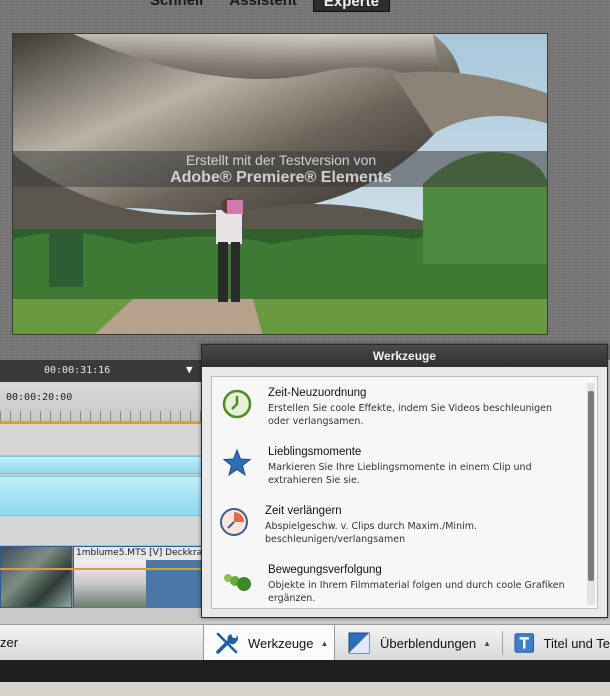 The image size is (610, 696). What do you see at coordinates (189, 369) in the screenshot?
I see `playhead-marker-icon: ▼` at bounding box center [189, 369].